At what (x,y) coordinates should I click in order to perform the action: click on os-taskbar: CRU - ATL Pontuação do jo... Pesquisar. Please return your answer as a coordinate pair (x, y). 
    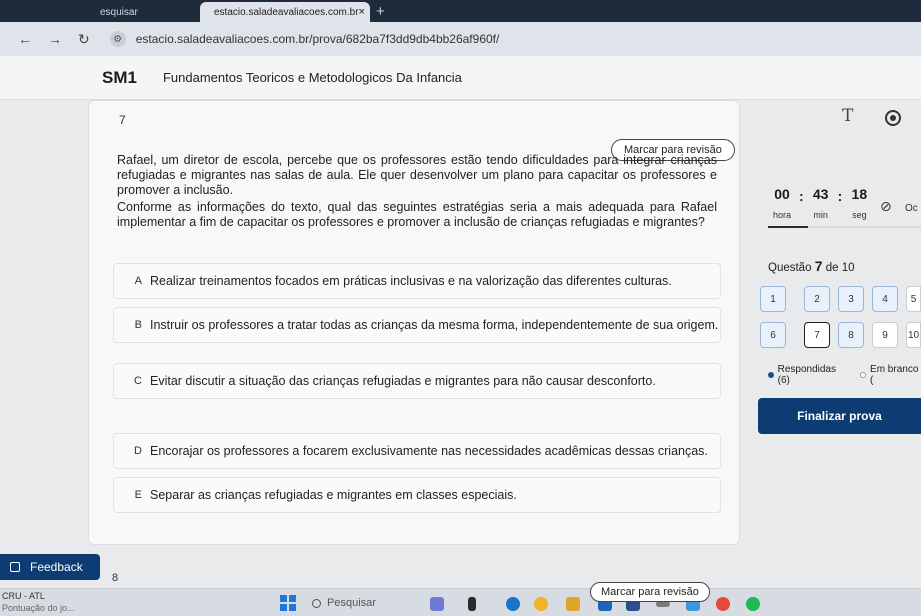
    Looking at the image, I should click on (460, 602).